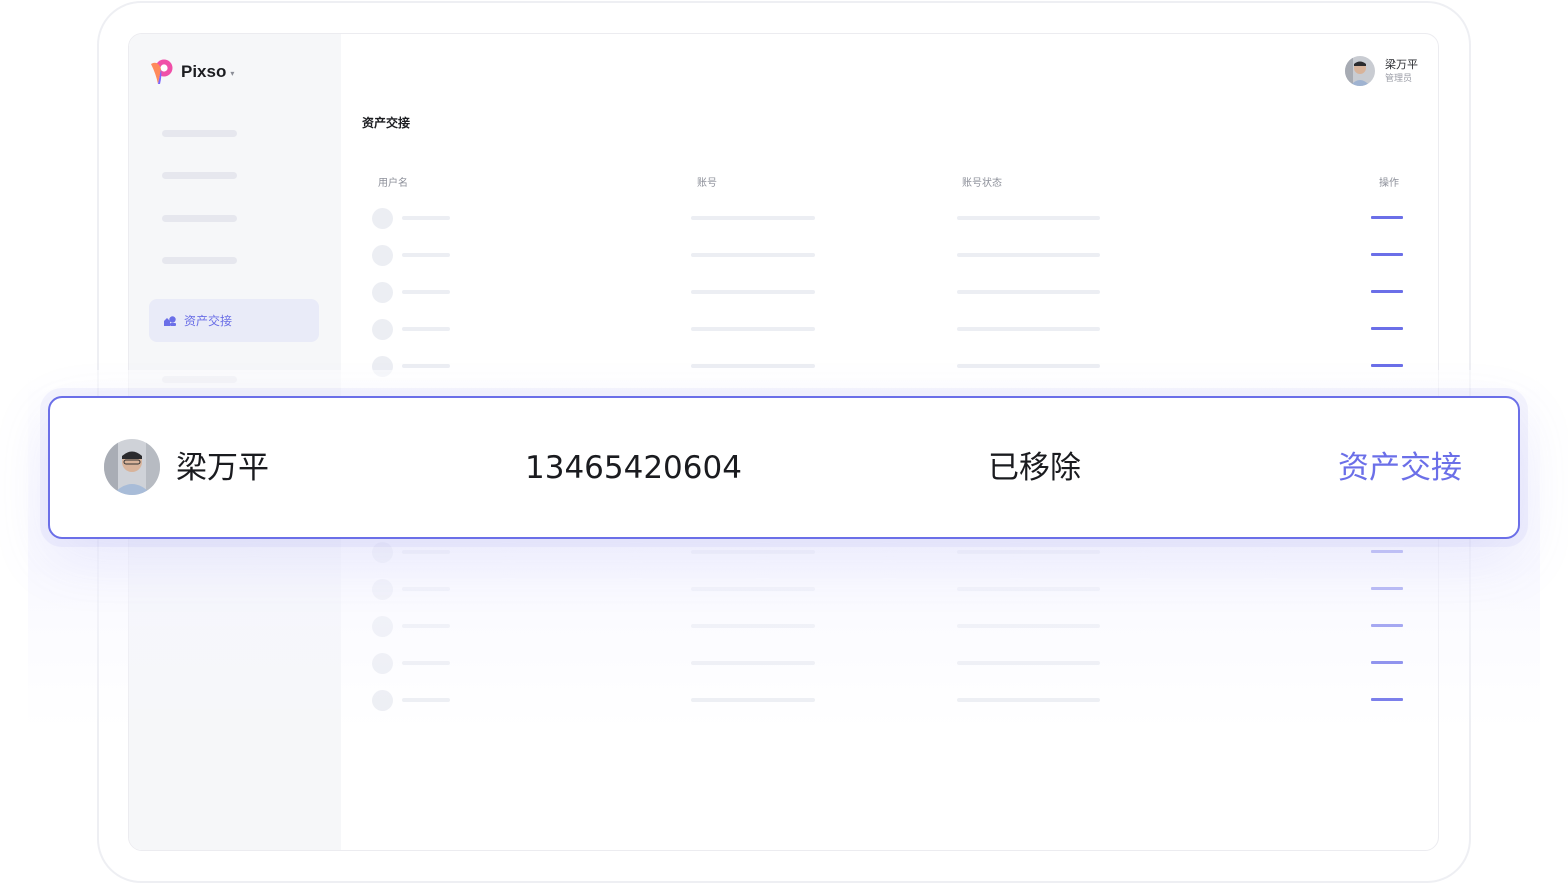 The width and height of the screenshot is (1568, 884). What do you see at coordinates (162, 71) in the screenshot?
I see `pixso-logo-icon` at bounding box center [162, 71].